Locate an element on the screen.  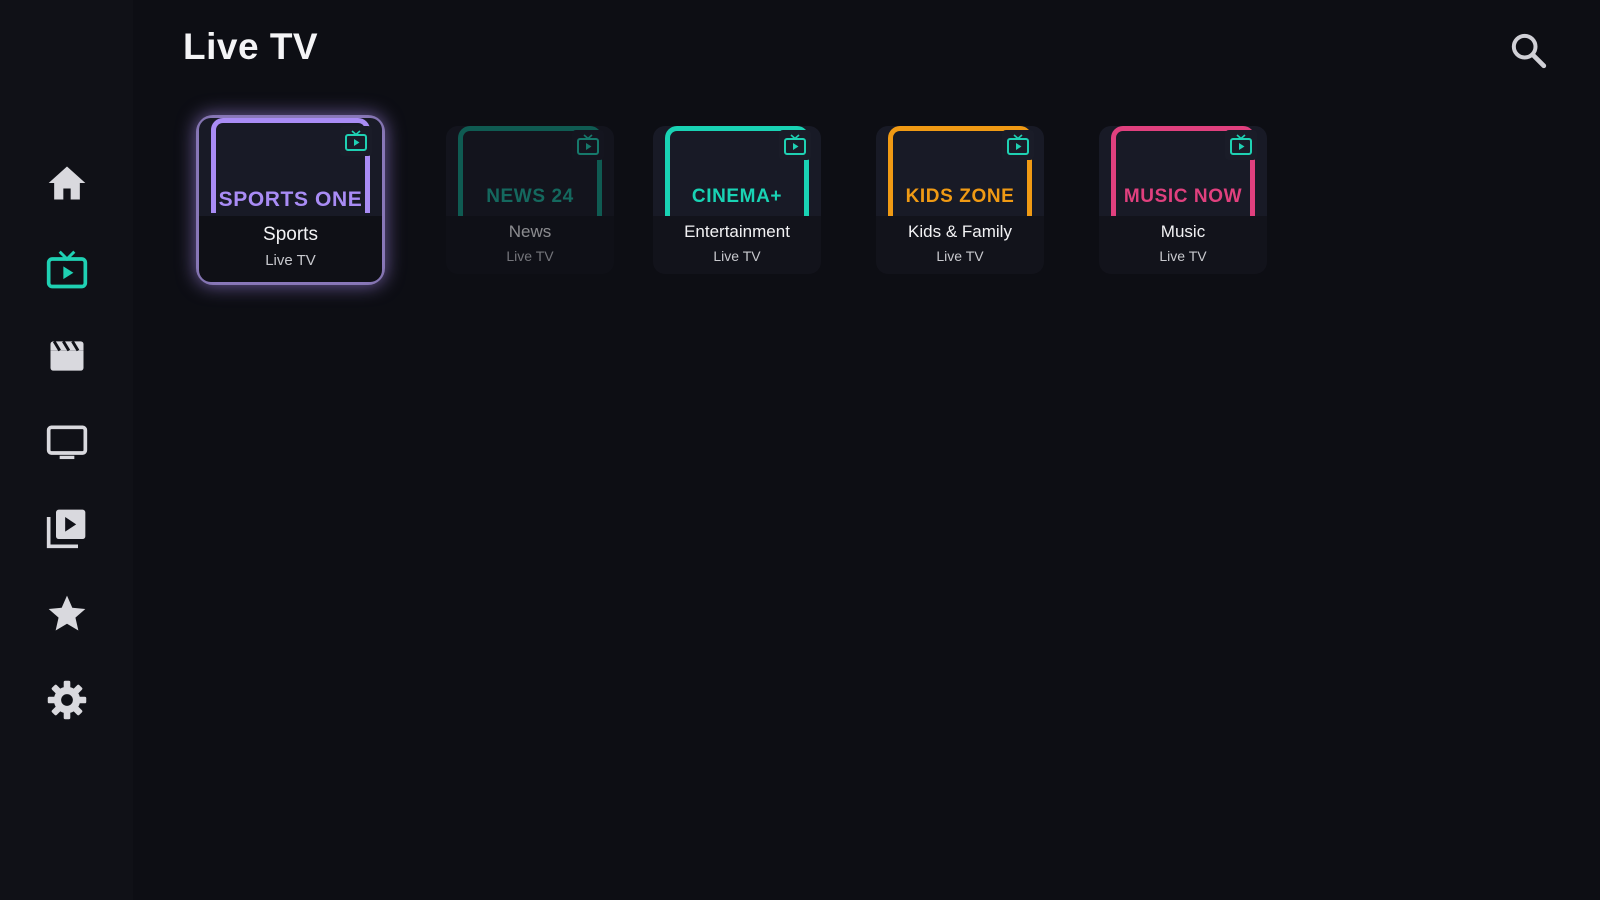
playlist-icon is located at coordinates (66, 529).